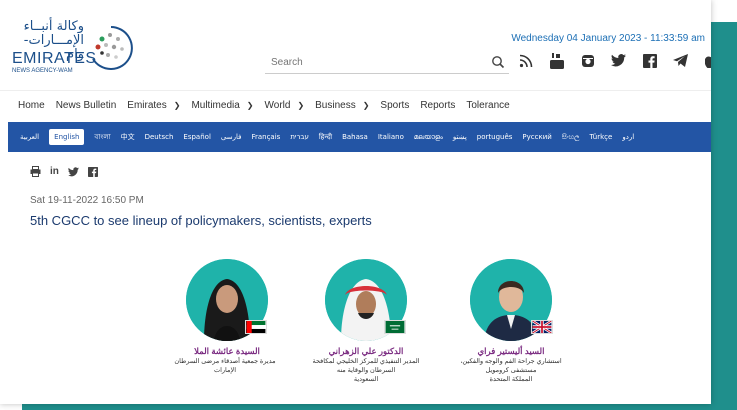 The image size is (737, 410). Describe the element at coordinates (525, 60) in the screenshot. I see `rss-icon` at that location.